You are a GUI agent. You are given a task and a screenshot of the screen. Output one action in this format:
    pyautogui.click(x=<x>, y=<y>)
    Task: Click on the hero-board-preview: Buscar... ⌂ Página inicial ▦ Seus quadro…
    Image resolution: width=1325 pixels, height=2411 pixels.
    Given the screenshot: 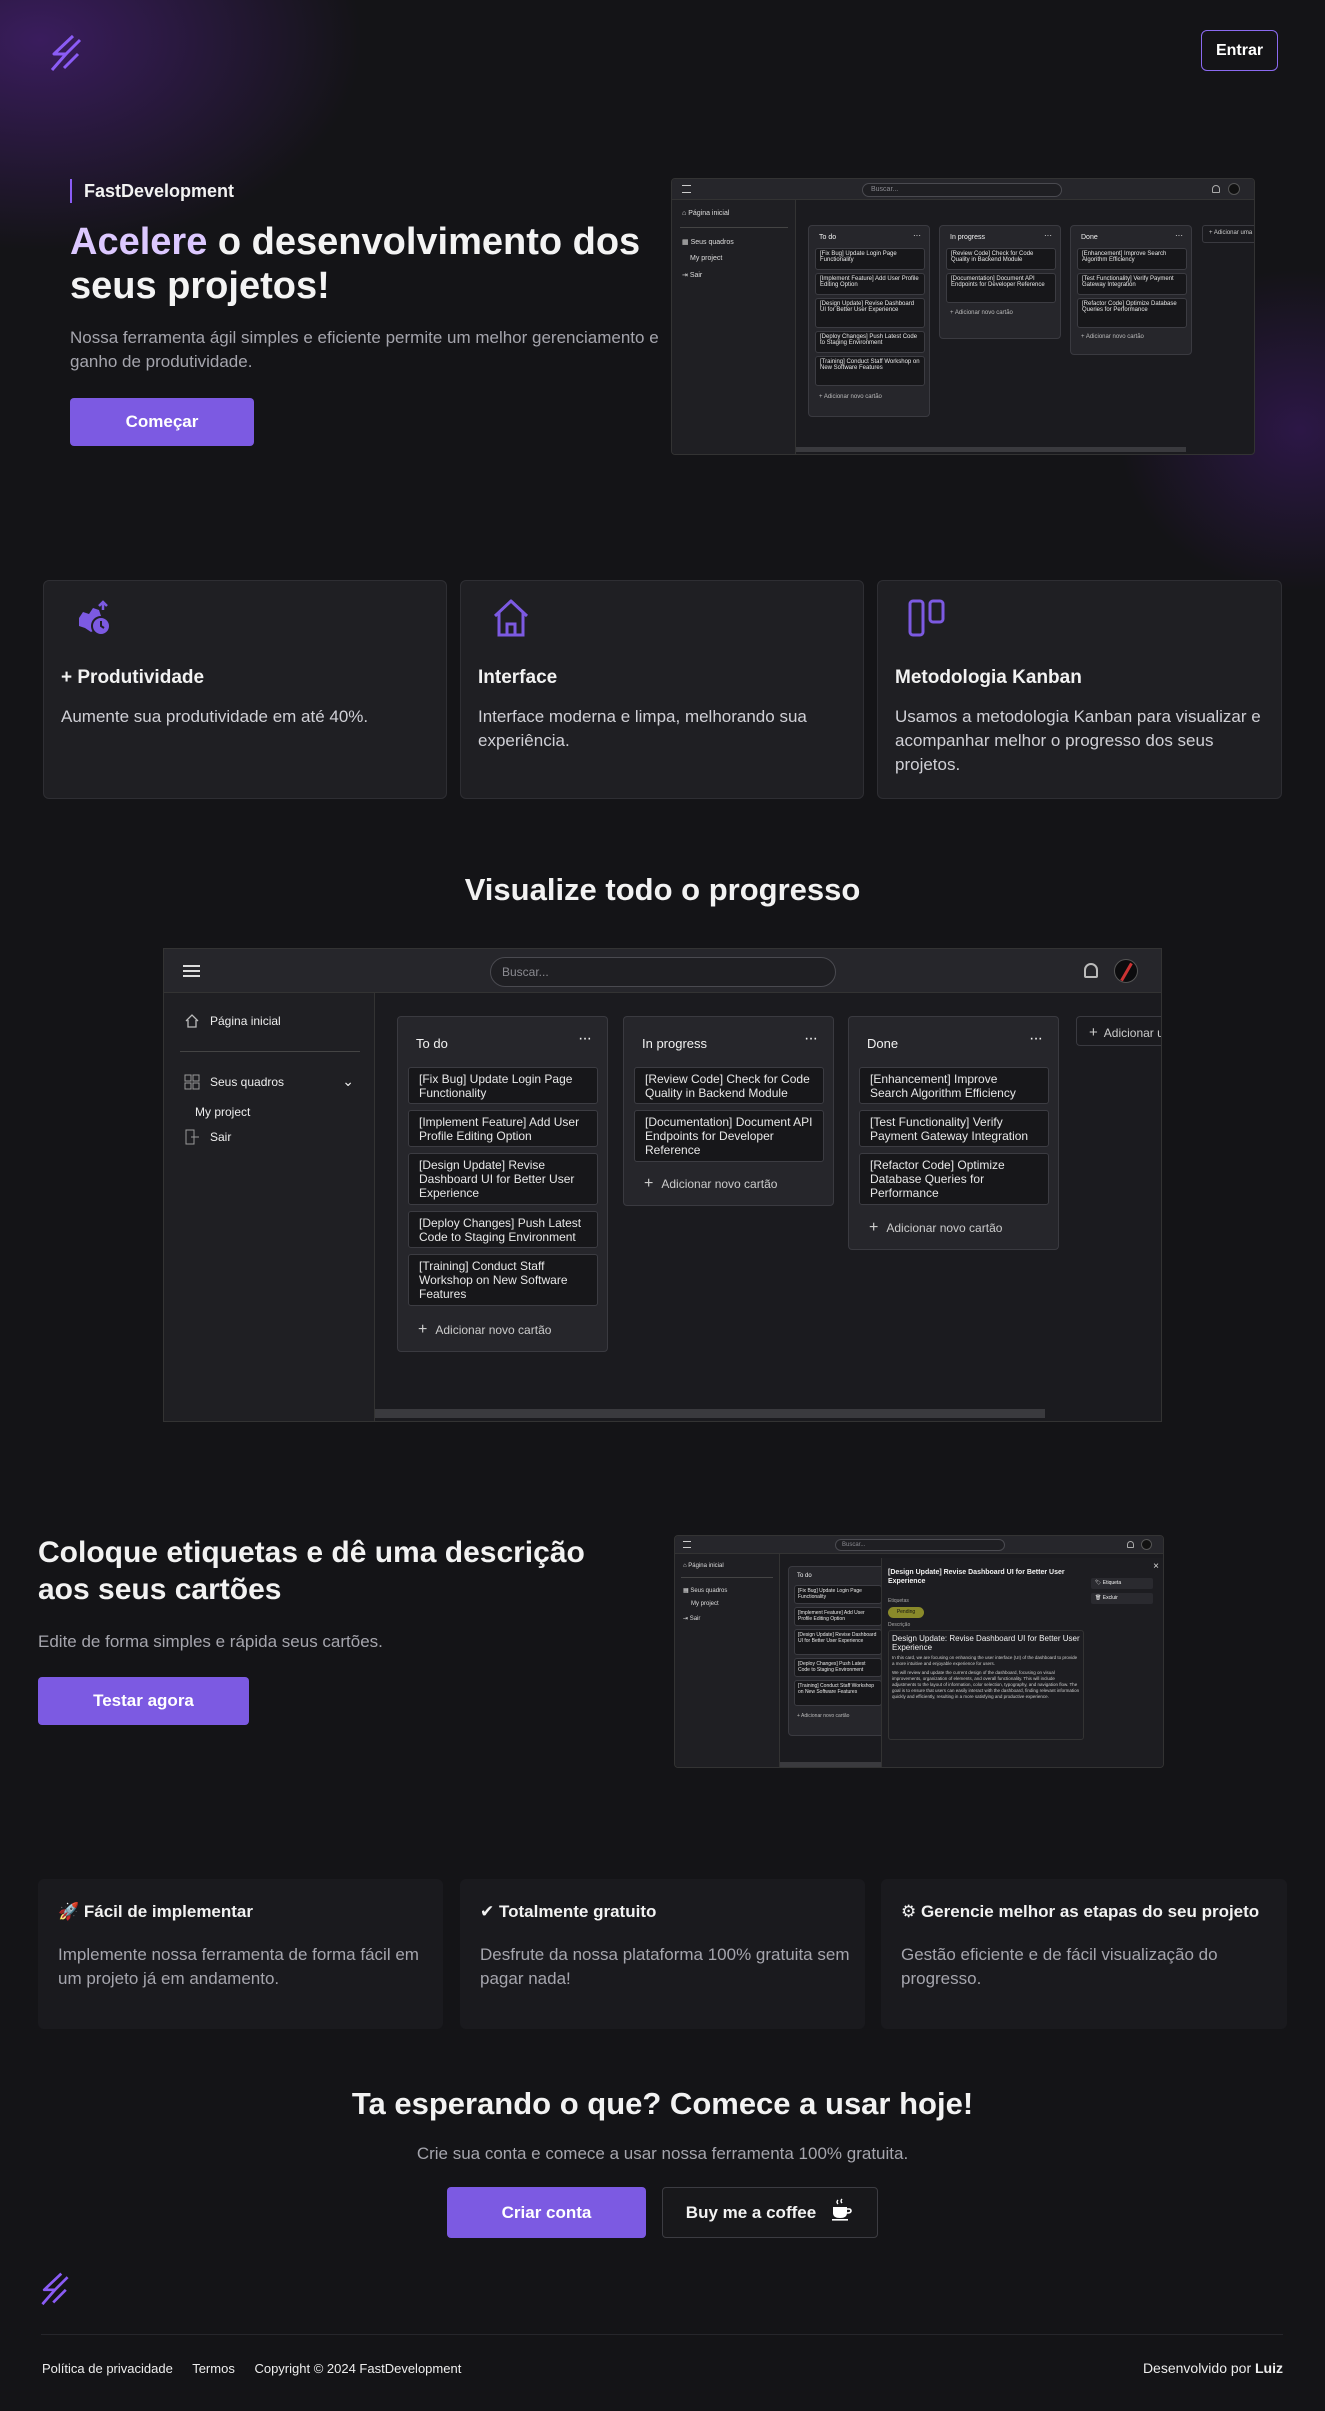 What is the action you would take?
    pyautogui.click(x=963, y=316)
    